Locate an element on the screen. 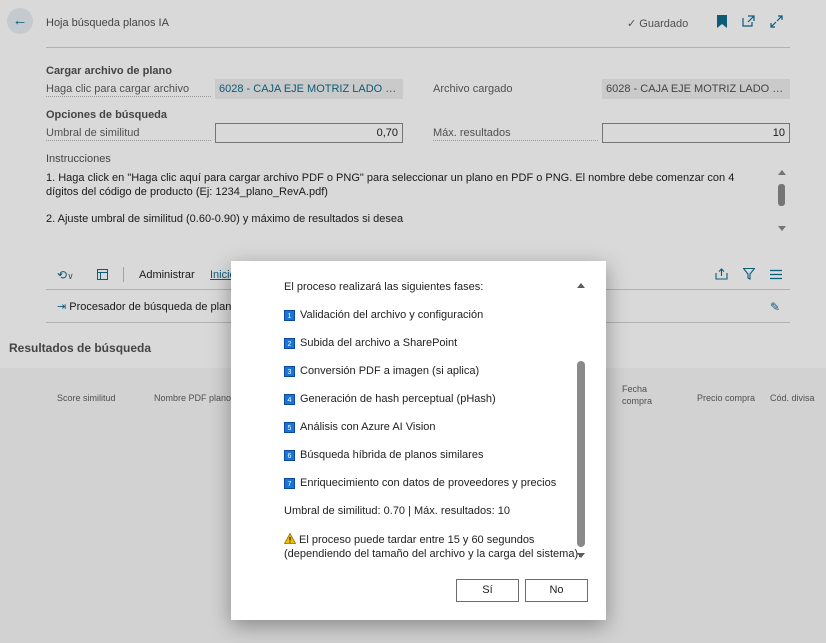  number-2-icon: 2 is located at coordinates (289, 343).